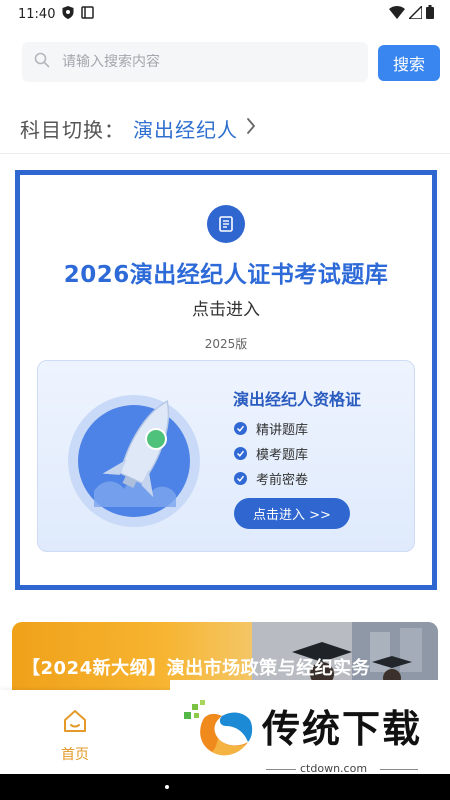 The width and height of the screenshot is (450, 800). I want to click on divider, so click(225, 153).